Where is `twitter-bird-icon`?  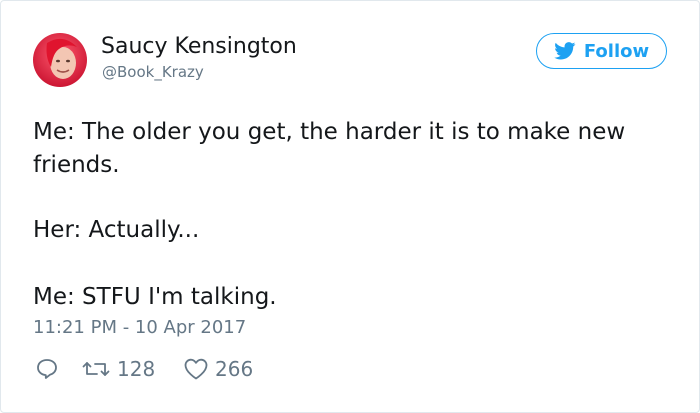 twitter-bird-icon is located at coordinates (565, 51).